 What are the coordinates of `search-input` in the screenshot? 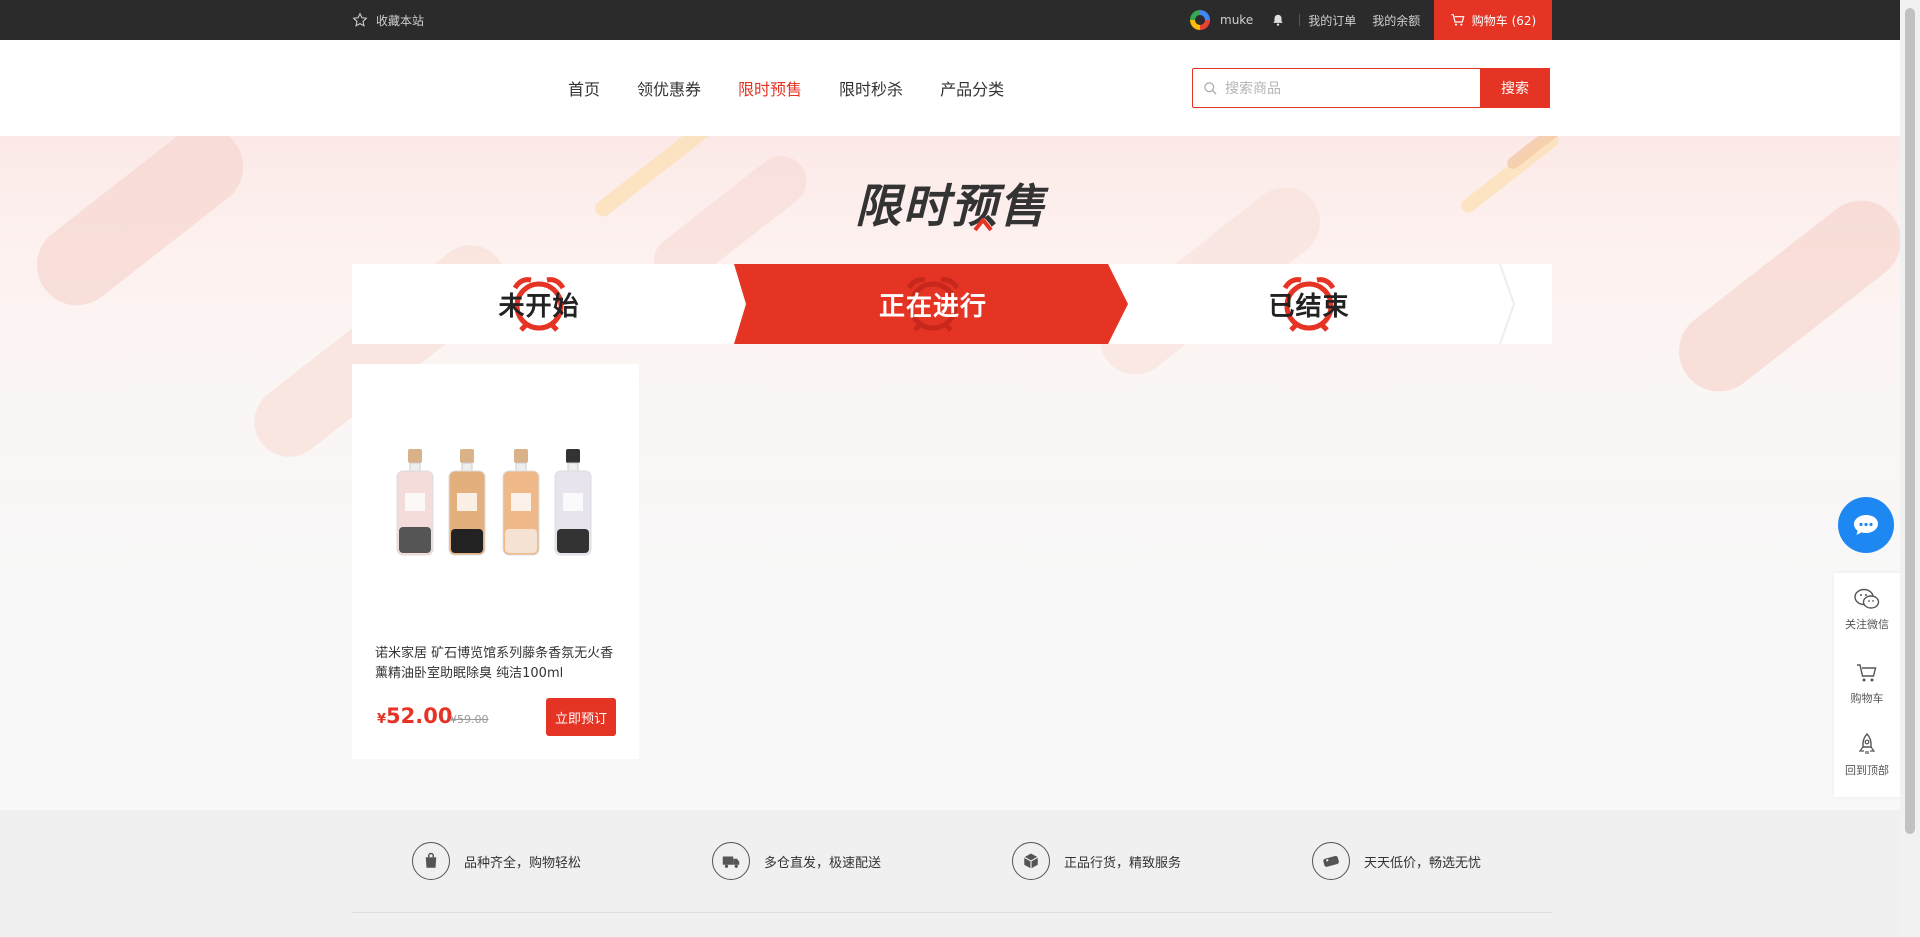 It's located at (1350, 89).